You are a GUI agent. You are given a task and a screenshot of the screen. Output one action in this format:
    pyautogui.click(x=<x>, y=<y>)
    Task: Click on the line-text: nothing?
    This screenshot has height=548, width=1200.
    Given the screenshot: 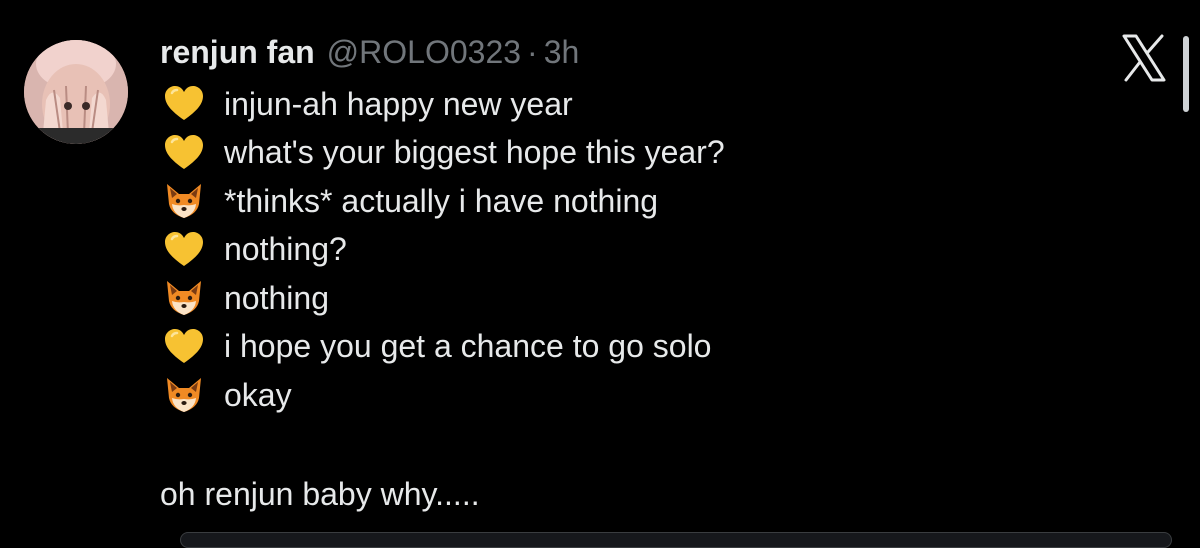 What is the action you would take?
    pyautogui.click(x=285, y=249)
    